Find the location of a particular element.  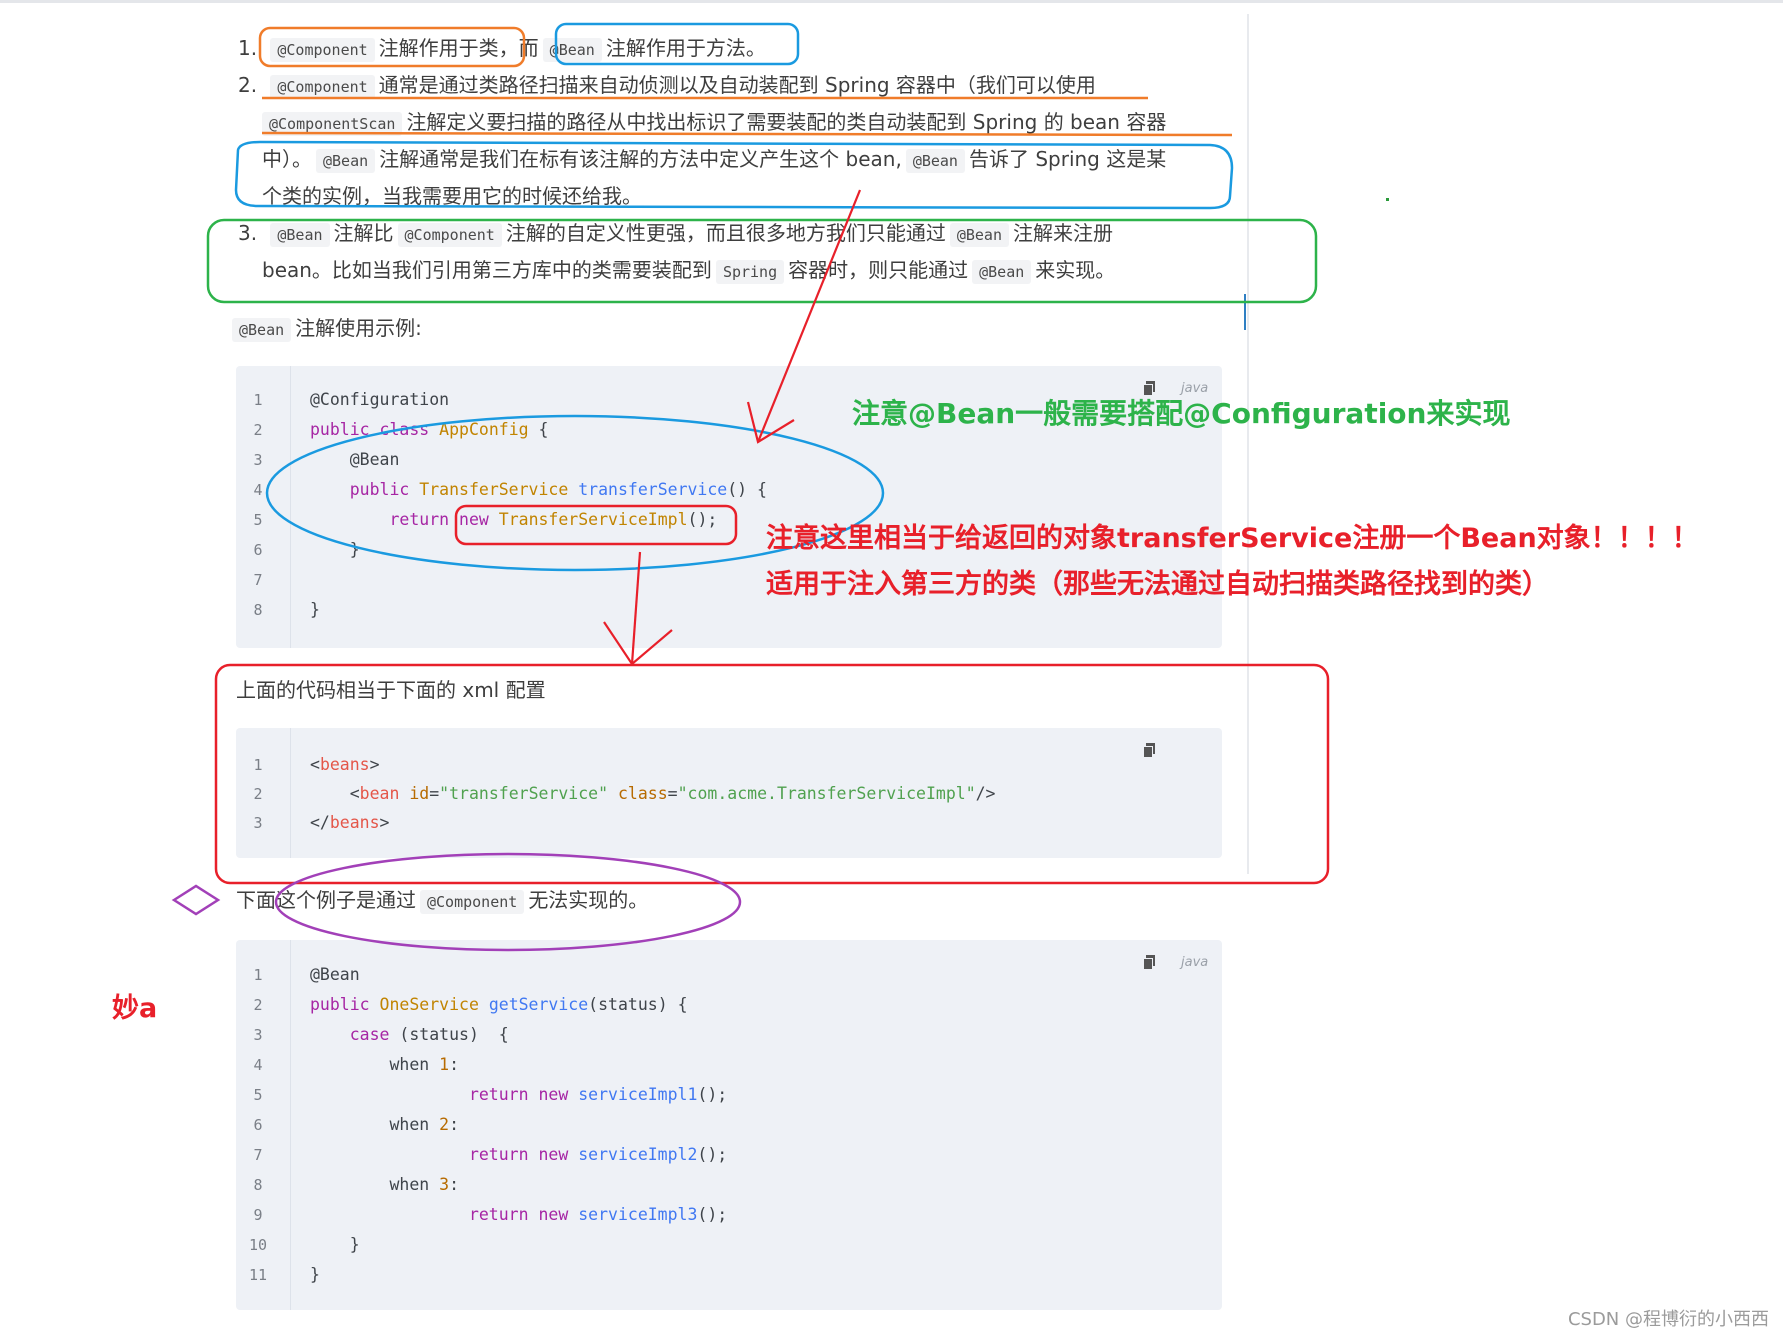

green-annotation: 注意@Bean一般需要搭配@Configuration来实现 is located at coordinates (1181, 413).